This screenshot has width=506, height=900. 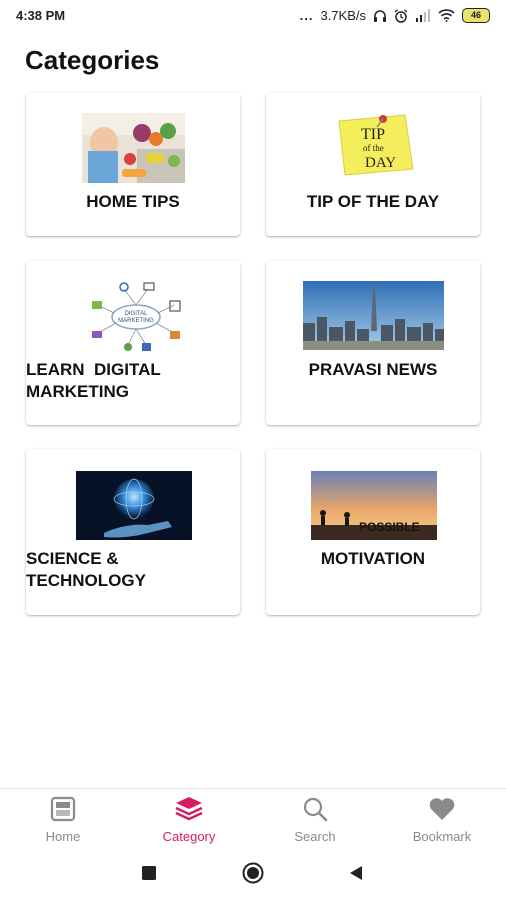 What do you see at coordinates (315, 836) in the screenshot?
I see `nav-search-label: Search` at bounding box center [315, 836].